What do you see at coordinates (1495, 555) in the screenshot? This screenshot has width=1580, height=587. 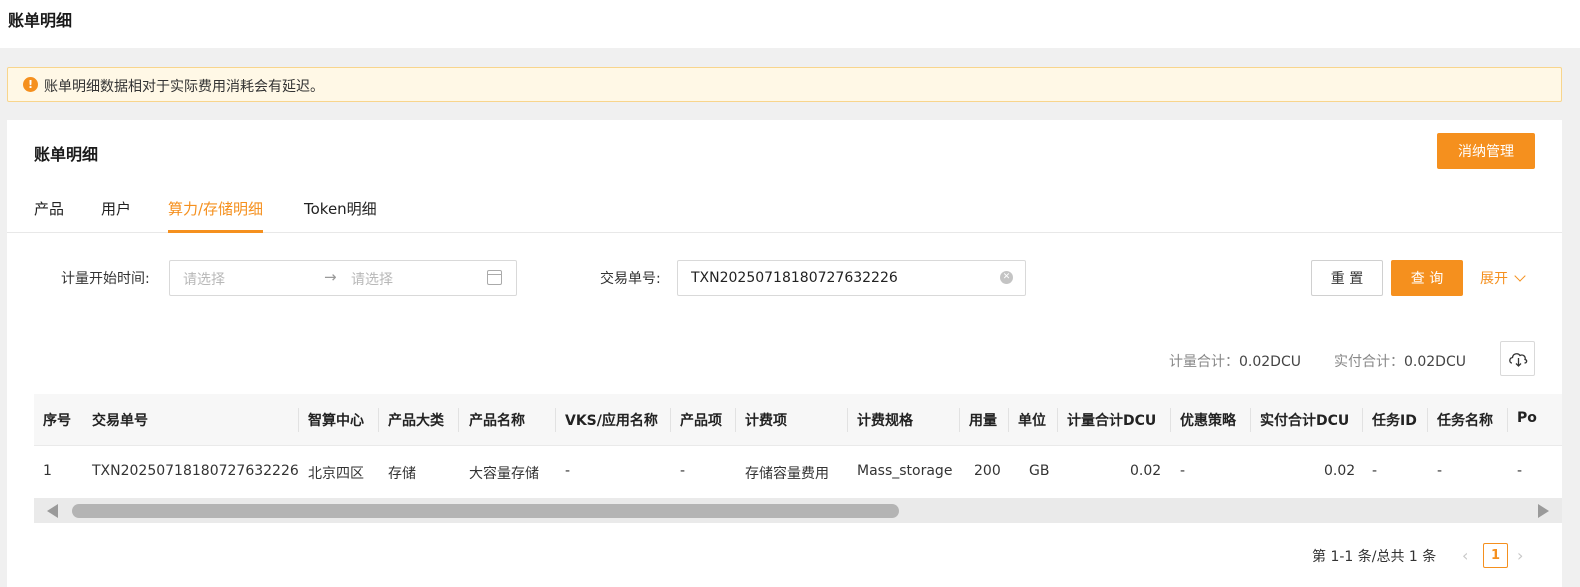 I see `page-button-1: 1` at bounding box center [1495, 555].